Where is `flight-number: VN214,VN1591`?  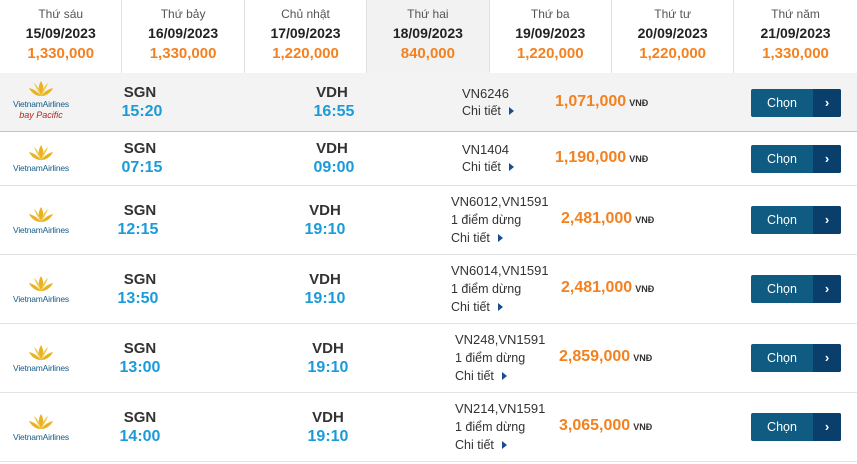
flight-number: VN214,VN1591 is located at coordinates (500, 408).